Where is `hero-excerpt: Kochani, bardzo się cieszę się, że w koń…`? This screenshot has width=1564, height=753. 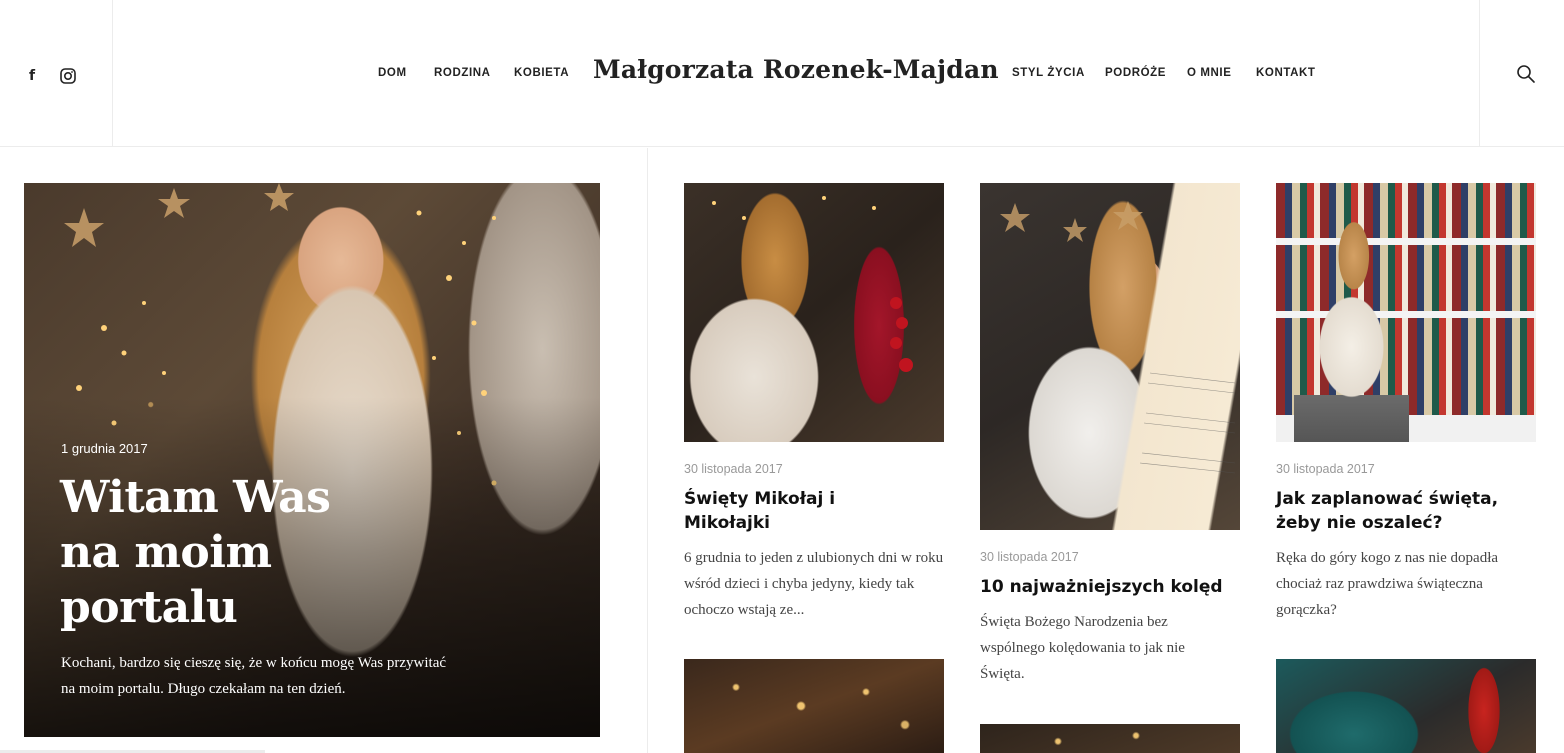 hero-excerpt: Kochani, bardzo się cieszę się, że w koń… is located at coordinates (254, 676).